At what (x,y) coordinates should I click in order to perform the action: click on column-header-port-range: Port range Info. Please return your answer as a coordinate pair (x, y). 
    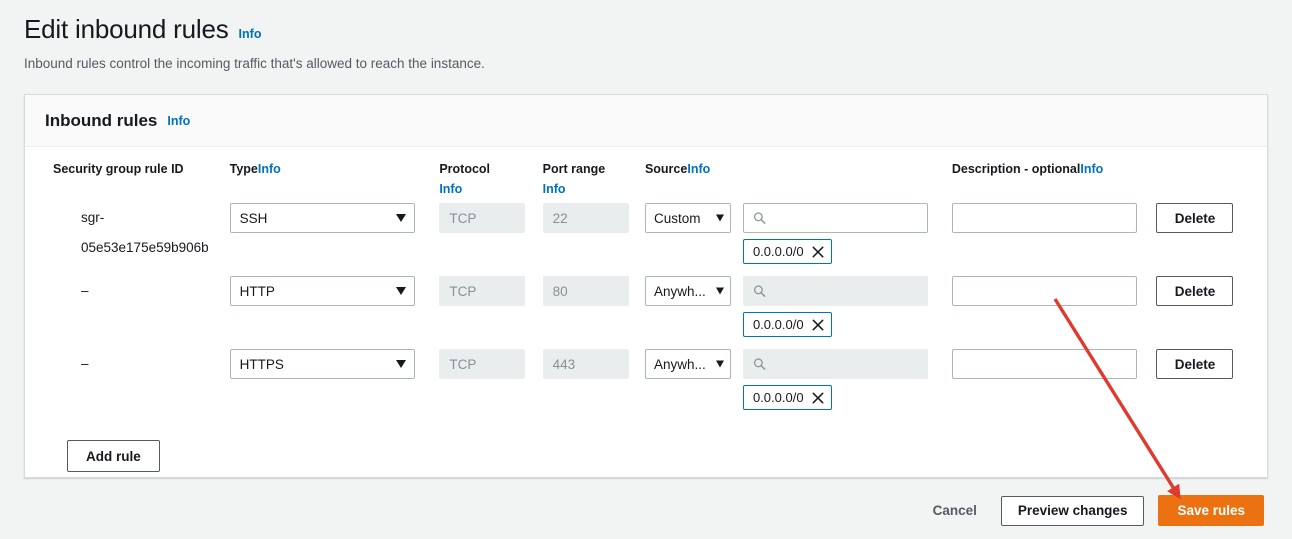
    Looking at the image, I should click on (594, 175).